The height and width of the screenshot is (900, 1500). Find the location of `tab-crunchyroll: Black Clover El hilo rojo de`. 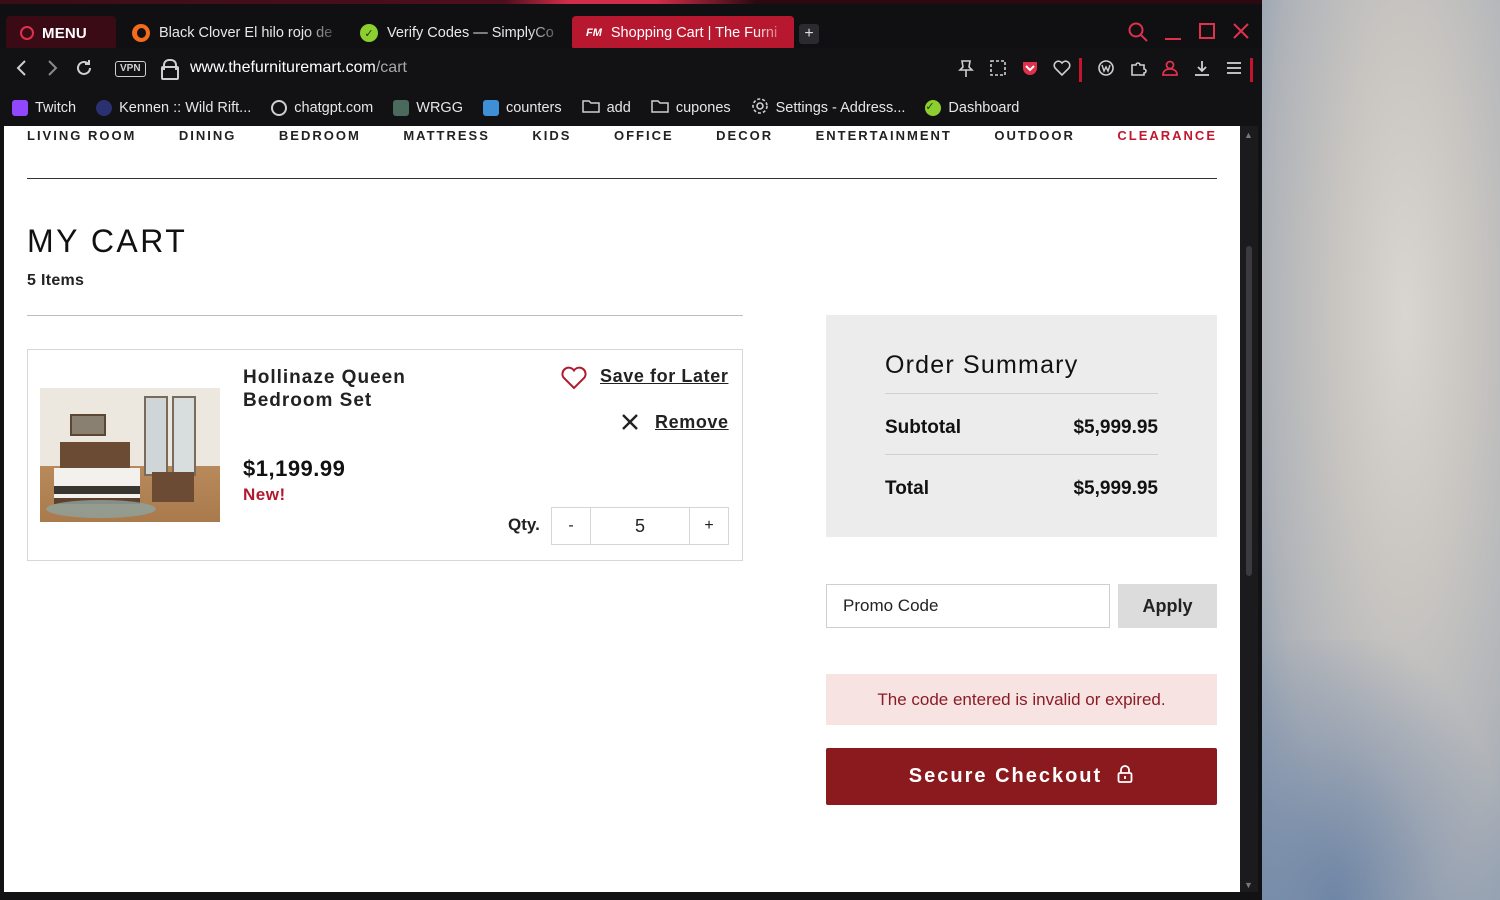

tab-crunchyroll: Black Clover El hilo rojo de is located at coordinates (231, 33).